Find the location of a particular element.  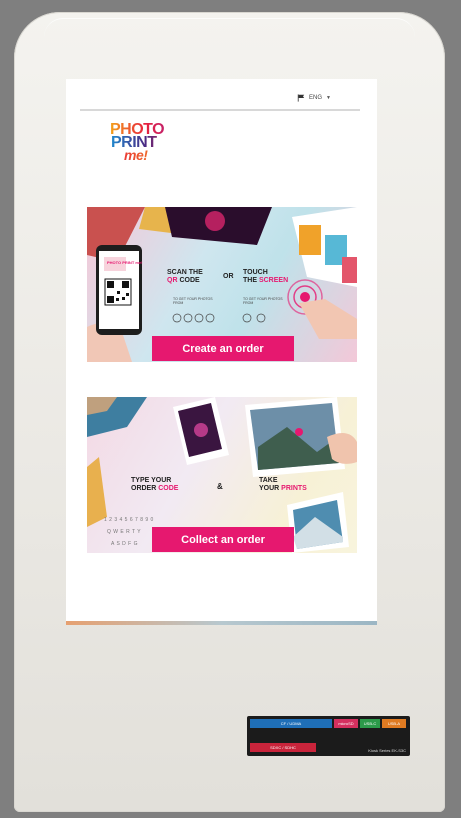

card-slot-microsd: microSD is located at coordinates (346, 723).